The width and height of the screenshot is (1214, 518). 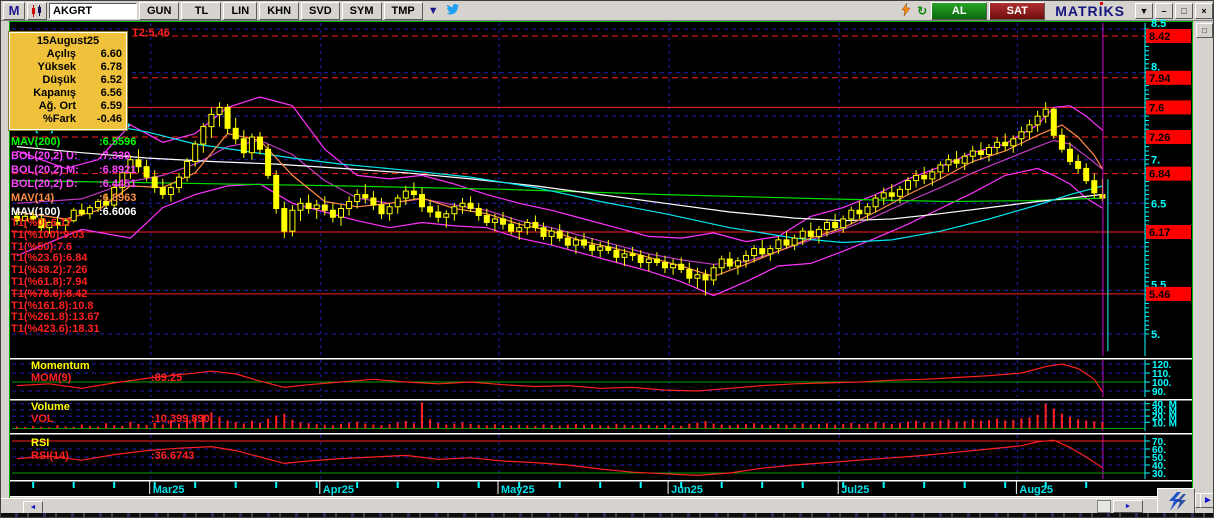 I want to click on panel-maximize-button: □, so click(x=1204, y=30).